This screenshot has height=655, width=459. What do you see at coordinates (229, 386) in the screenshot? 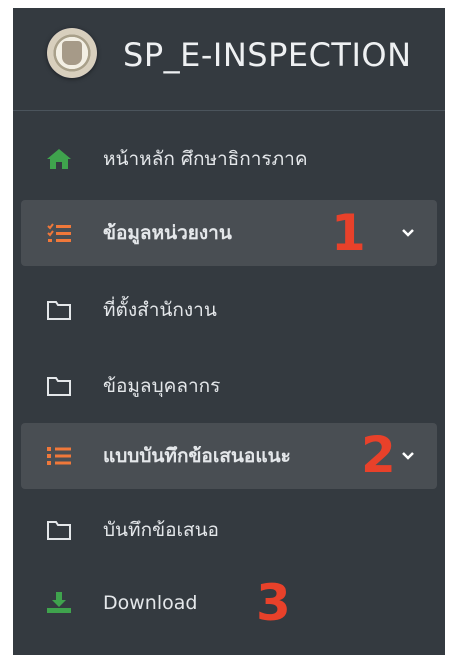
I see `nav-item-personnel: ข้อมูลบุคลากร` at bounding box center [229, 386].